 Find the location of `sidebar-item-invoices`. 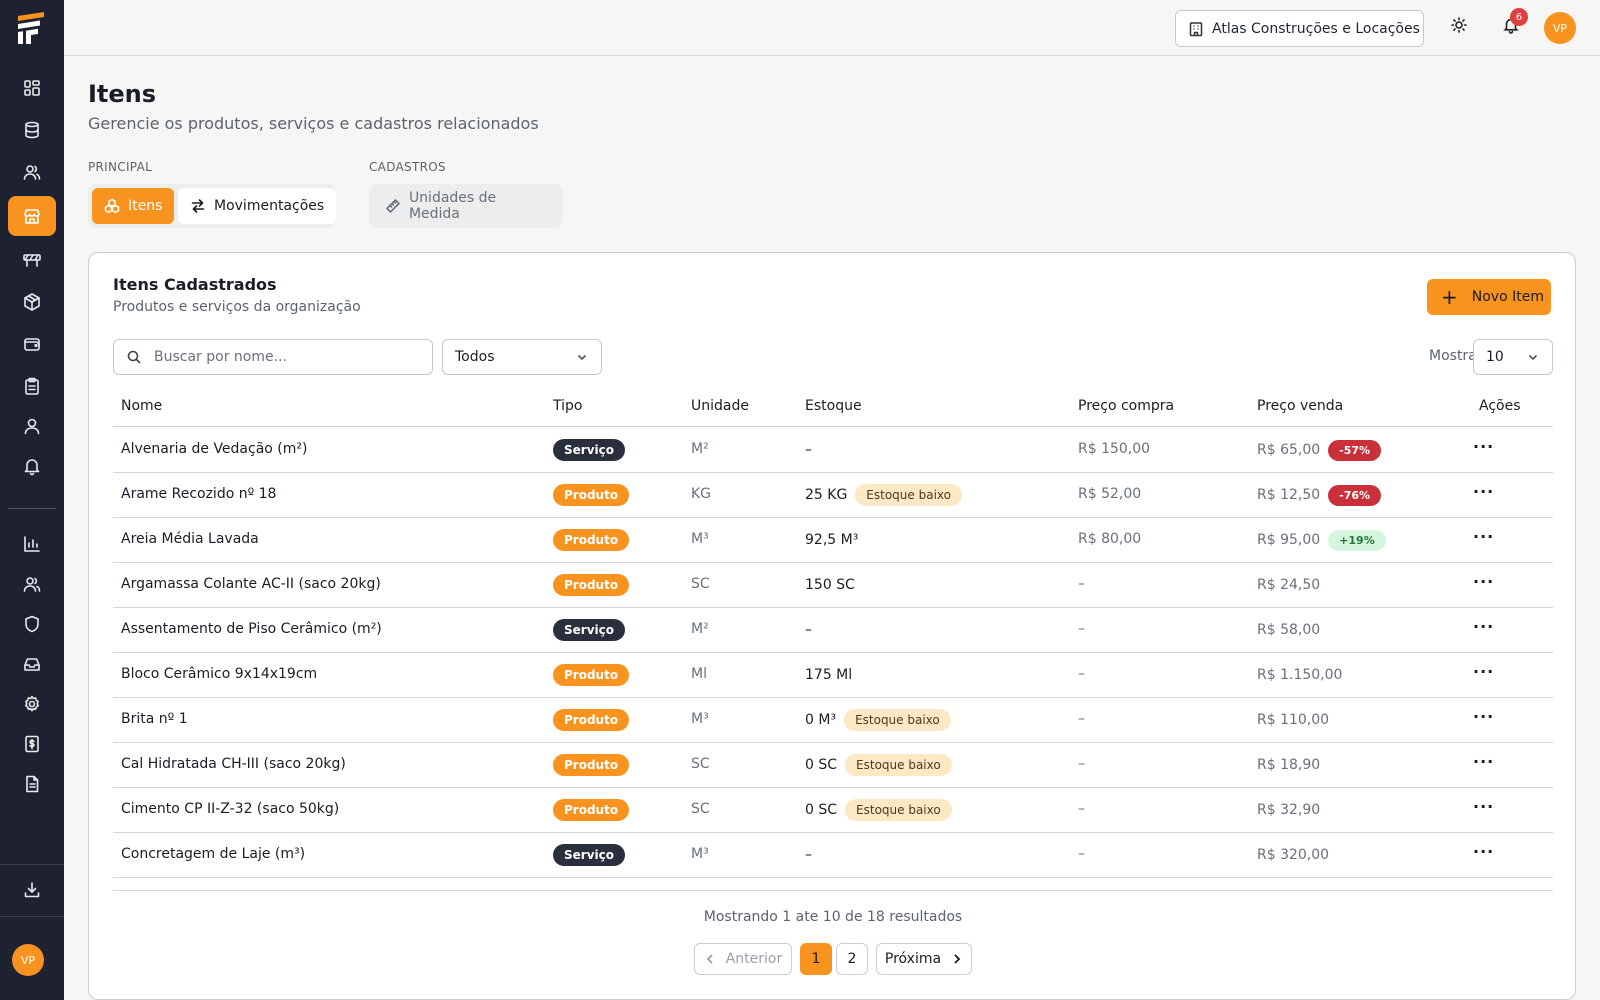

sidebar-item-invoices is located at coordinates (32, 744).